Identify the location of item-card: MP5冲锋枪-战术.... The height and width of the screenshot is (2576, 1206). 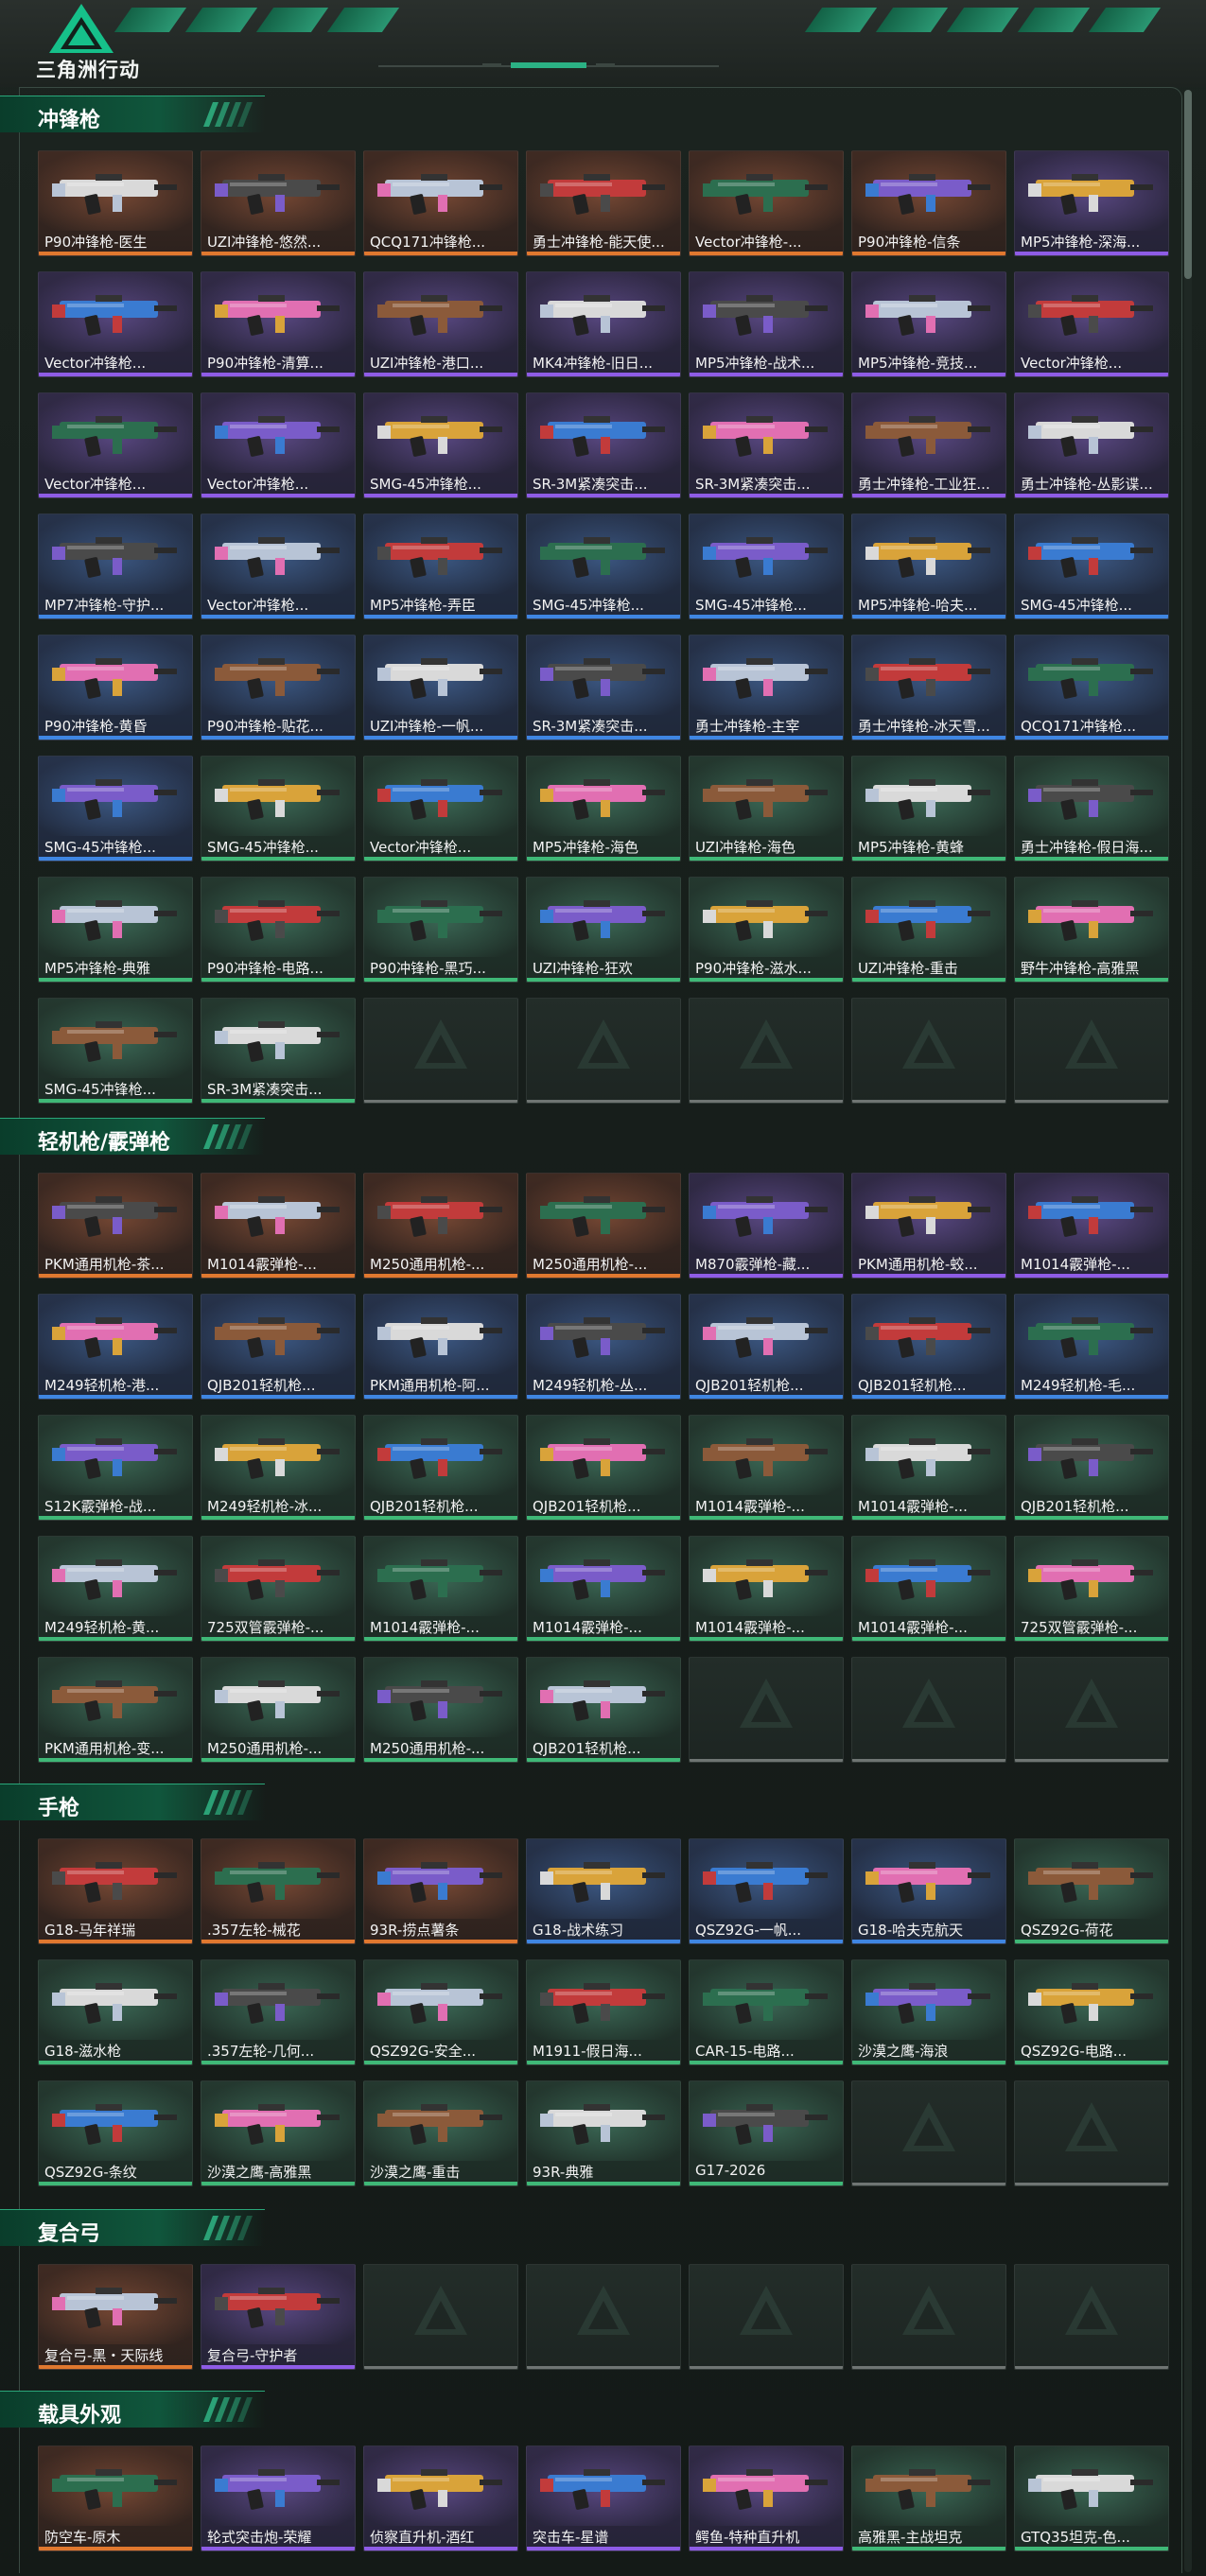
(766, 324).